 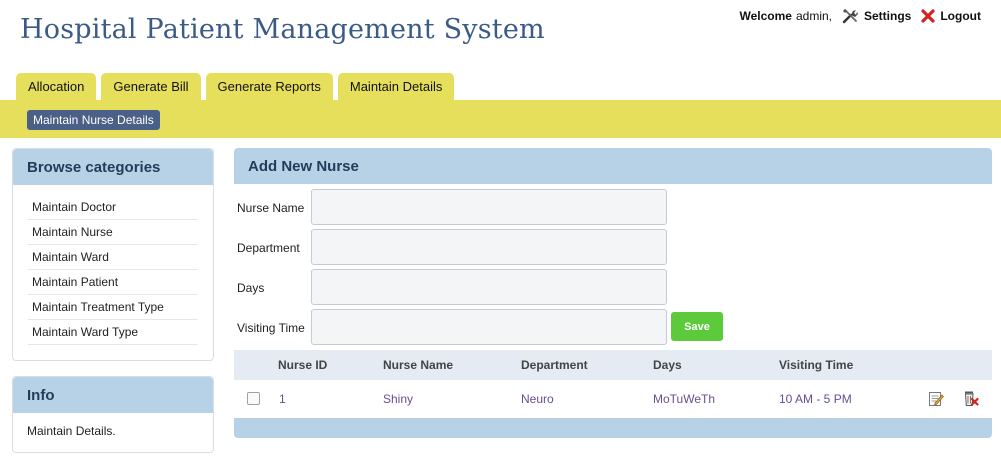 I want to click on category-item-patient: Maintain Patient, so click(x=113, y=282).